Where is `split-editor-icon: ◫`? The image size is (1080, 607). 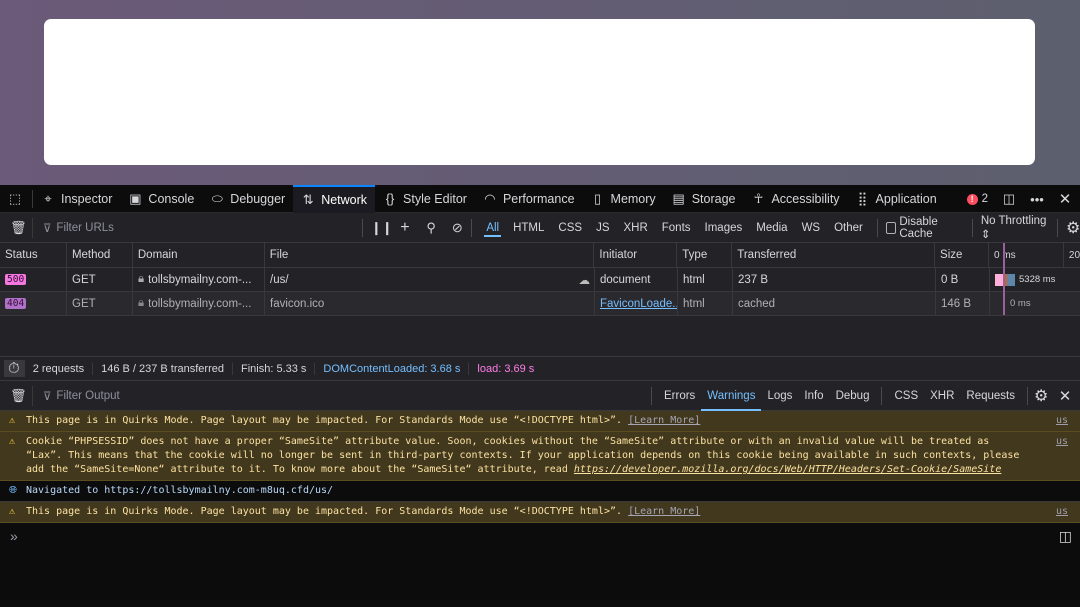
split-editor-icon: ◫ is located at coordinates (1065, 536).